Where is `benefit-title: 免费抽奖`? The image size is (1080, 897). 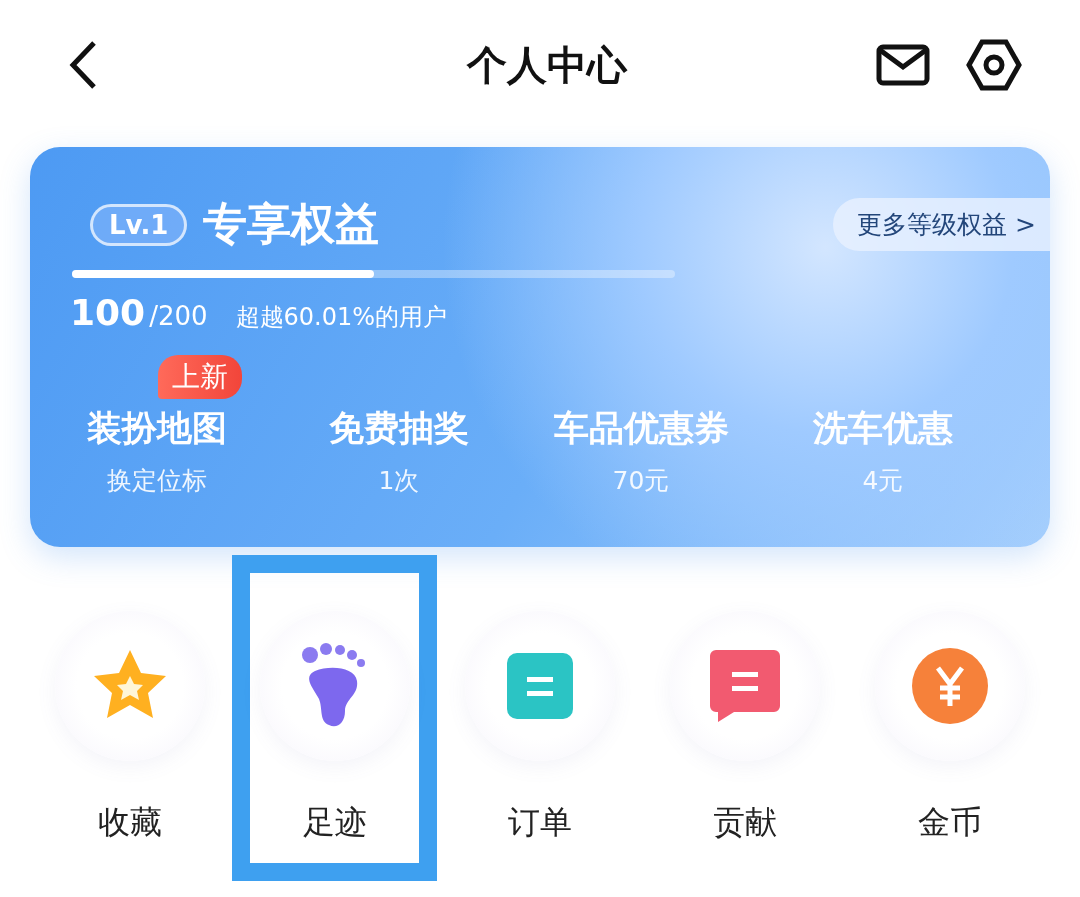
benefit-title: 免费抽奖 is located at coordinates (399, 428).